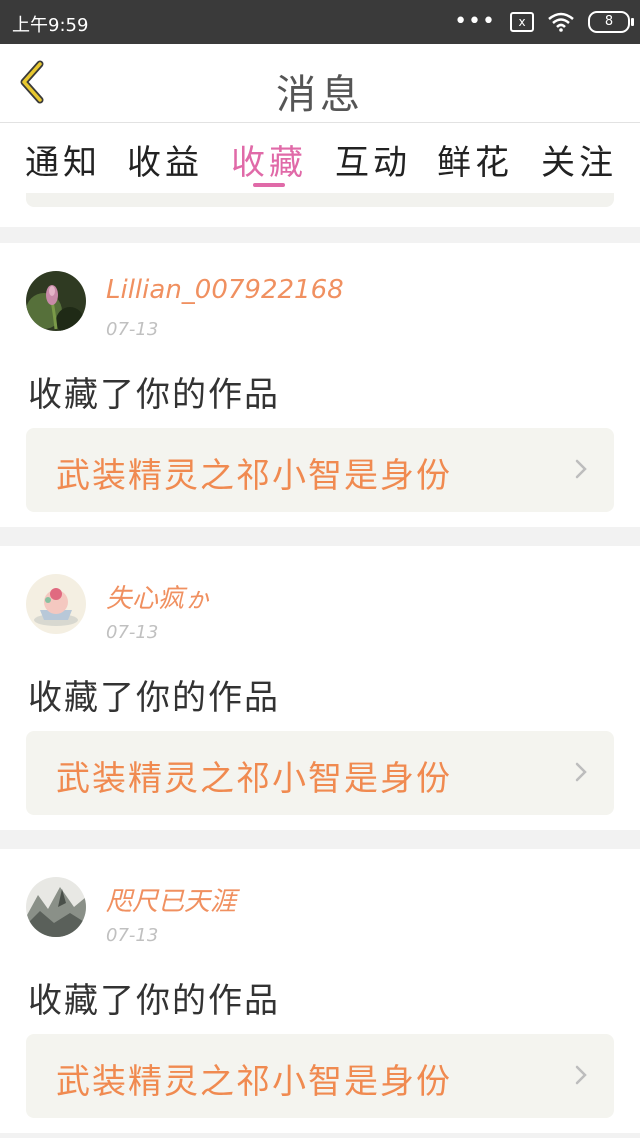 The image size is (640, 1138). I want to click on landscape-painting-avatar-icon, so click(56, 907).